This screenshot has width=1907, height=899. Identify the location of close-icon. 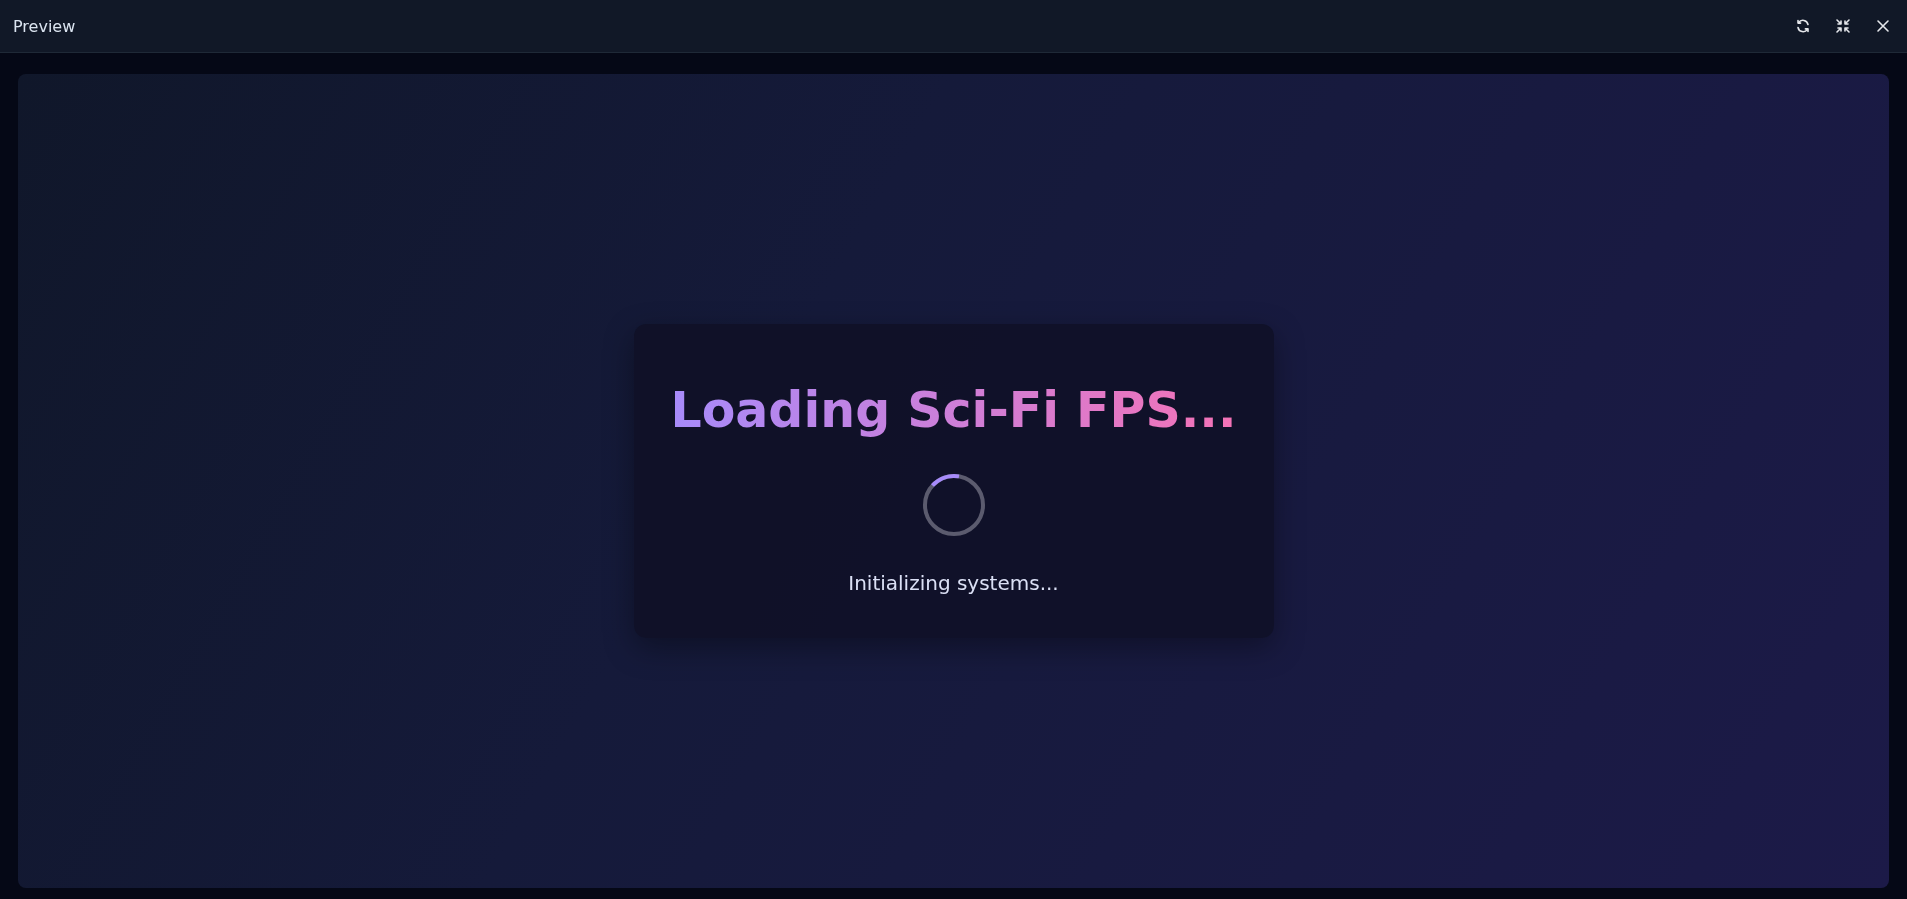
(1883, 26).